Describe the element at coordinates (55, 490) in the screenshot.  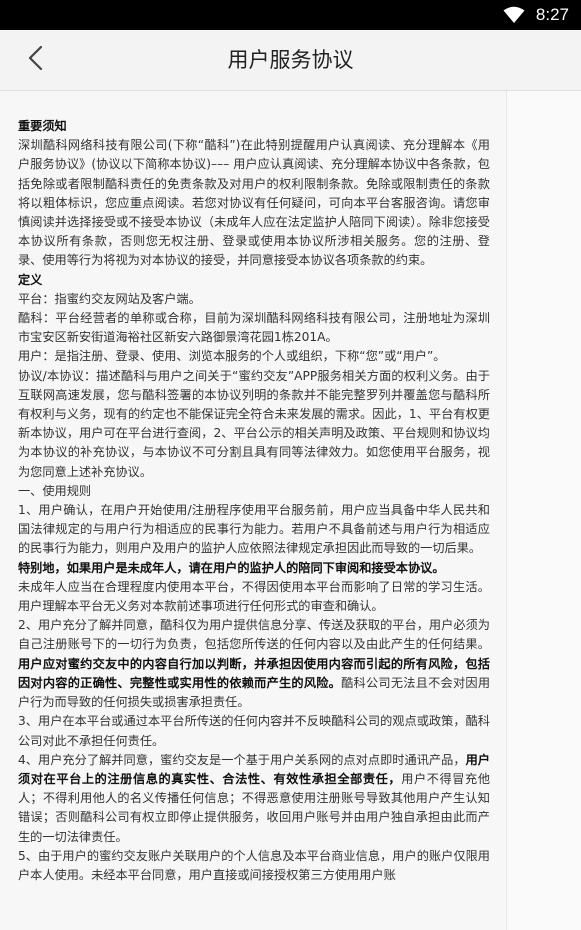
I see `section-1-heading: 一、使用规则` at that location.